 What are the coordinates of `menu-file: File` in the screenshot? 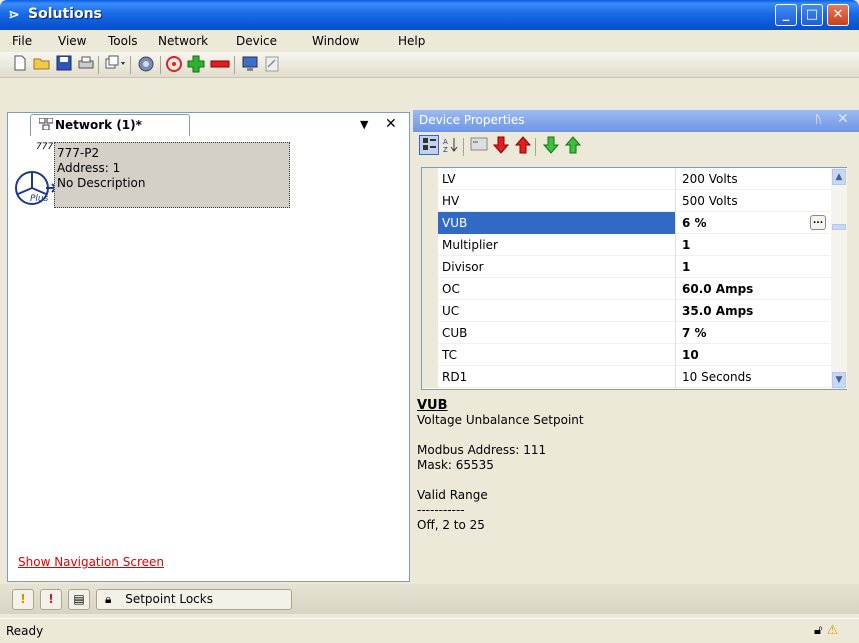 It's located at (22, 41).